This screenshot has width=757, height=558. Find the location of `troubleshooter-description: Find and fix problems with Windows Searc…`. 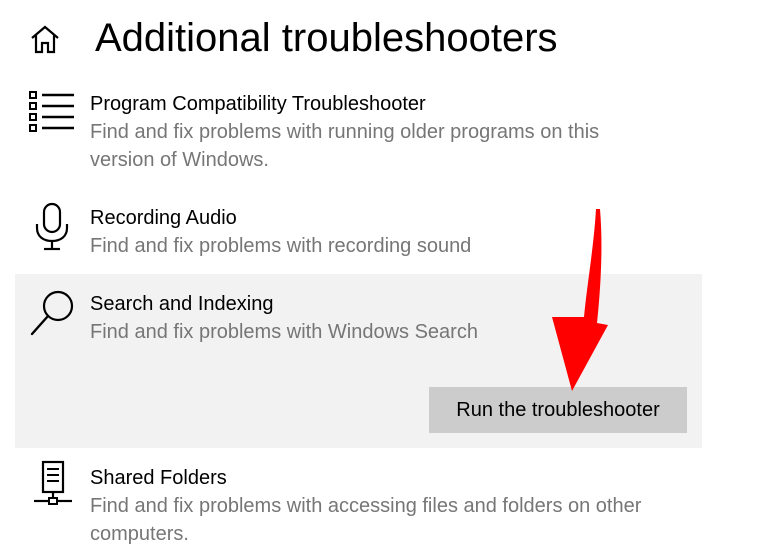

troubleshooter-description: Find and fix problems with Windows Searc… is located at coordinates (284, 332).